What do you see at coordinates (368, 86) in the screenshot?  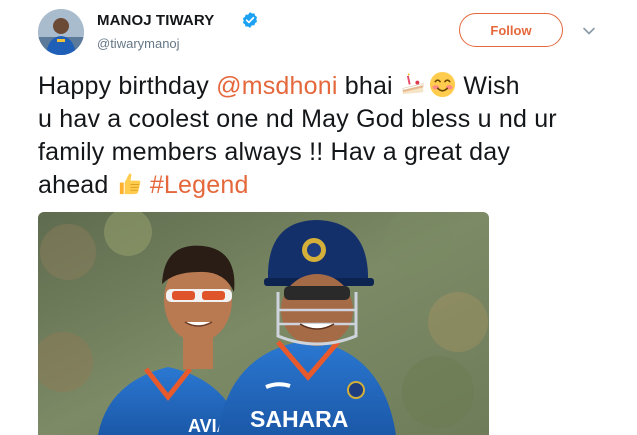 I see `tweet-text-segment: bhai` at bounding box center [368, 86].